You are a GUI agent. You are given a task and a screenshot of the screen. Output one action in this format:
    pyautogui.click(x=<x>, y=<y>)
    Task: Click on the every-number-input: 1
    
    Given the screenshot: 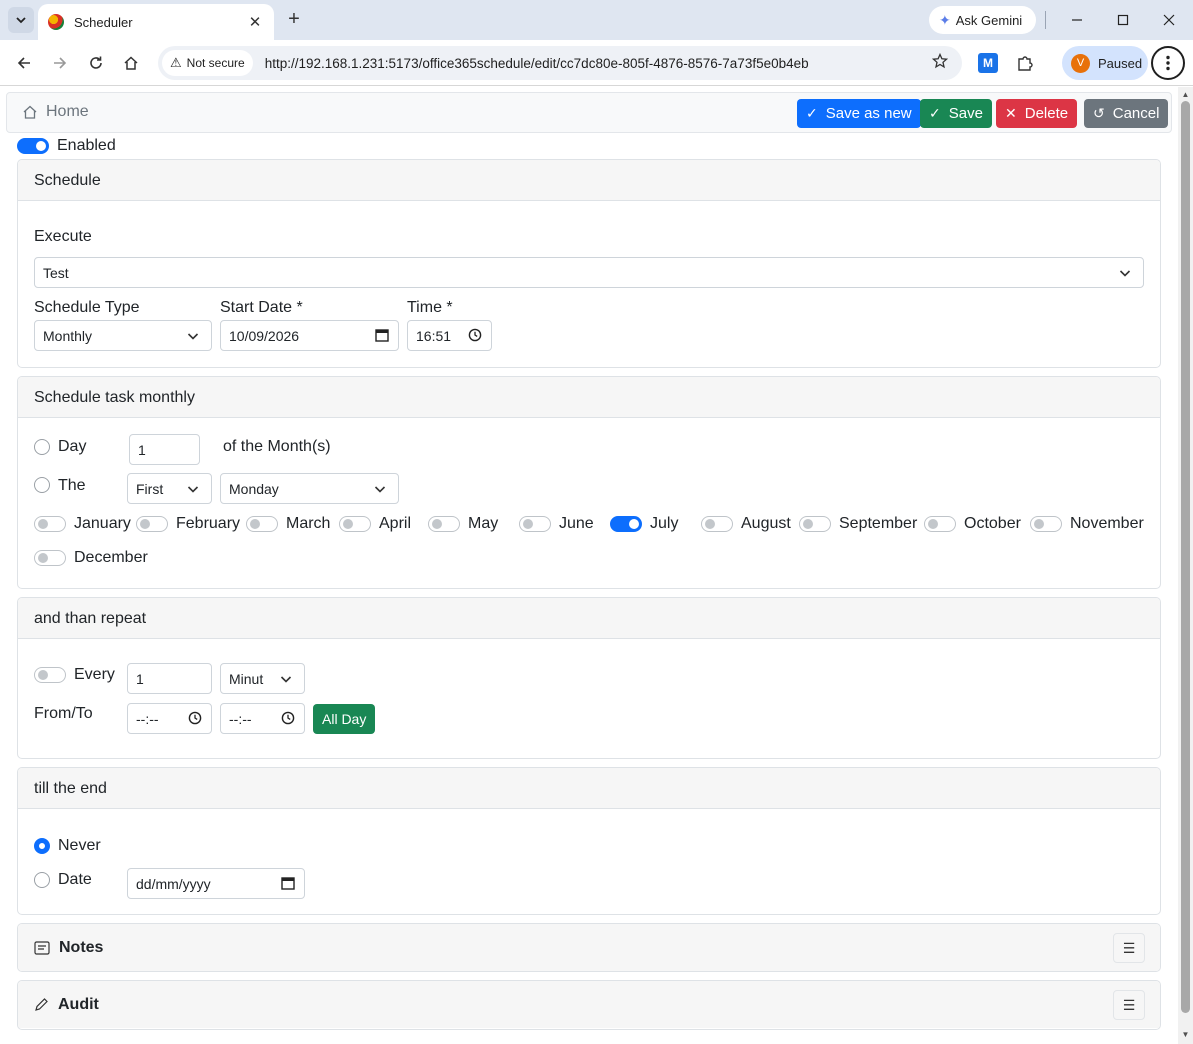 What is the action you would take?
    pyautogui.click(x=169, y=678)
    